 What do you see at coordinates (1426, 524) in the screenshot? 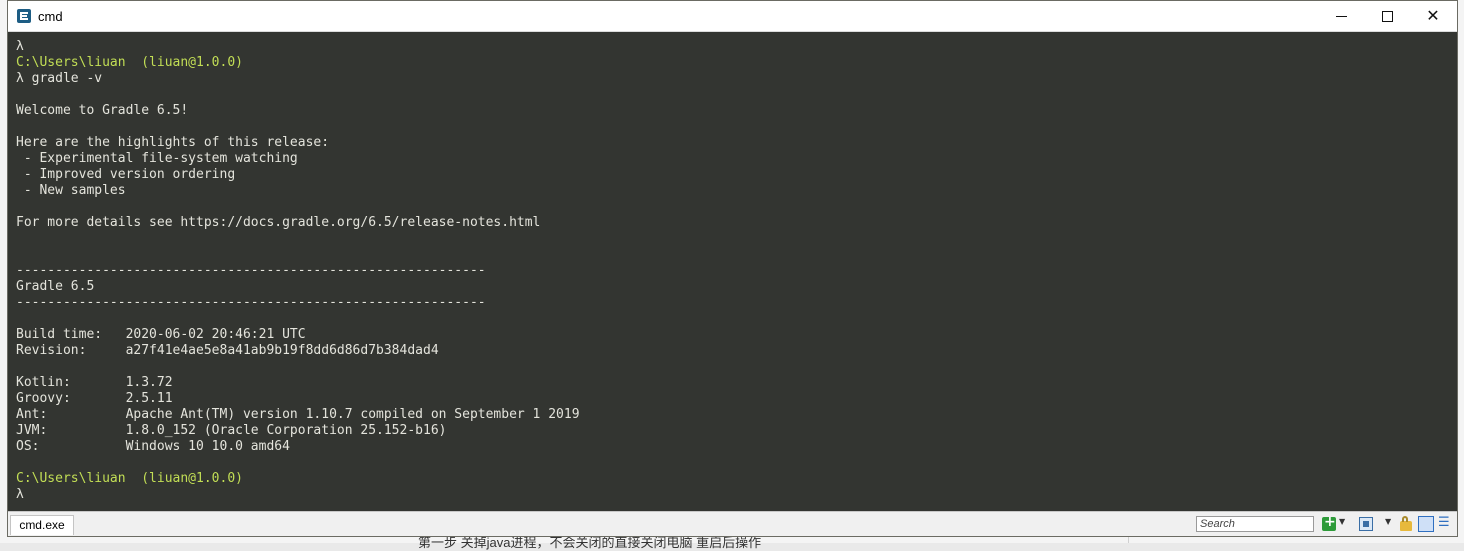
I see `view-icon` at bounding box center [1426, 524].